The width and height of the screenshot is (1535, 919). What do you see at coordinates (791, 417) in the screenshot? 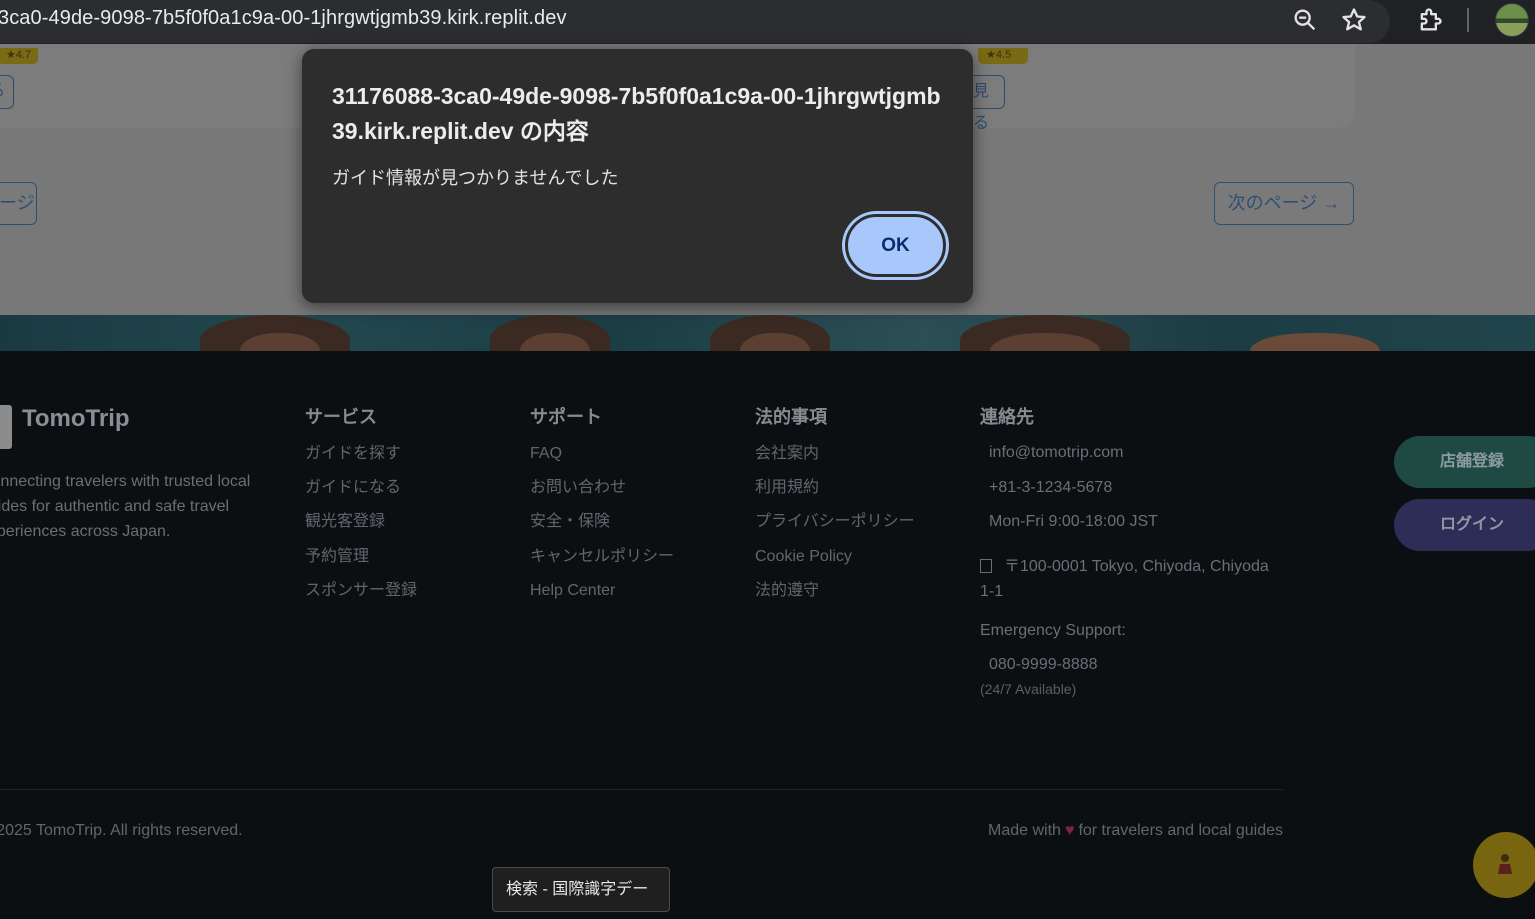
I see `column-heading: 法的事項` at bounding box center [791, 417].